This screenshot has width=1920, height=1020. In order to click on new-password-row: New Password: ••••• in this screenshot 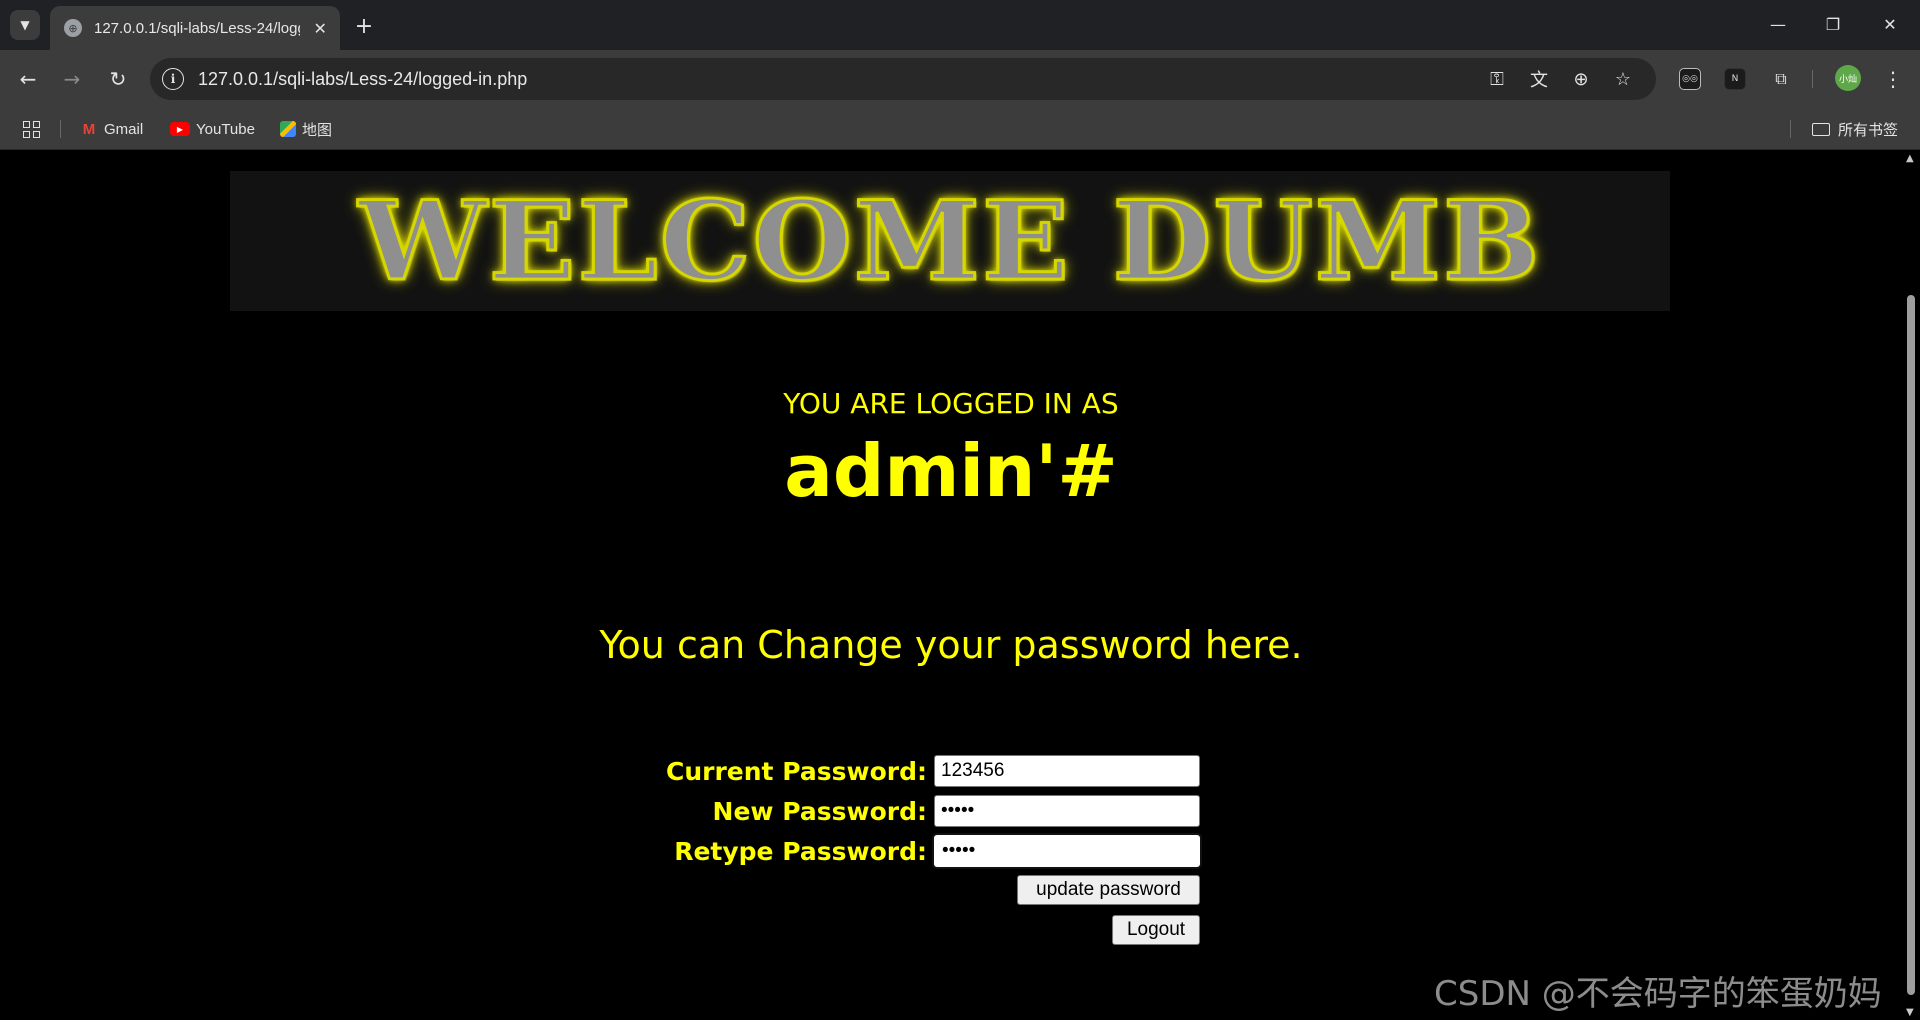, I will do `click(951, 811)`.